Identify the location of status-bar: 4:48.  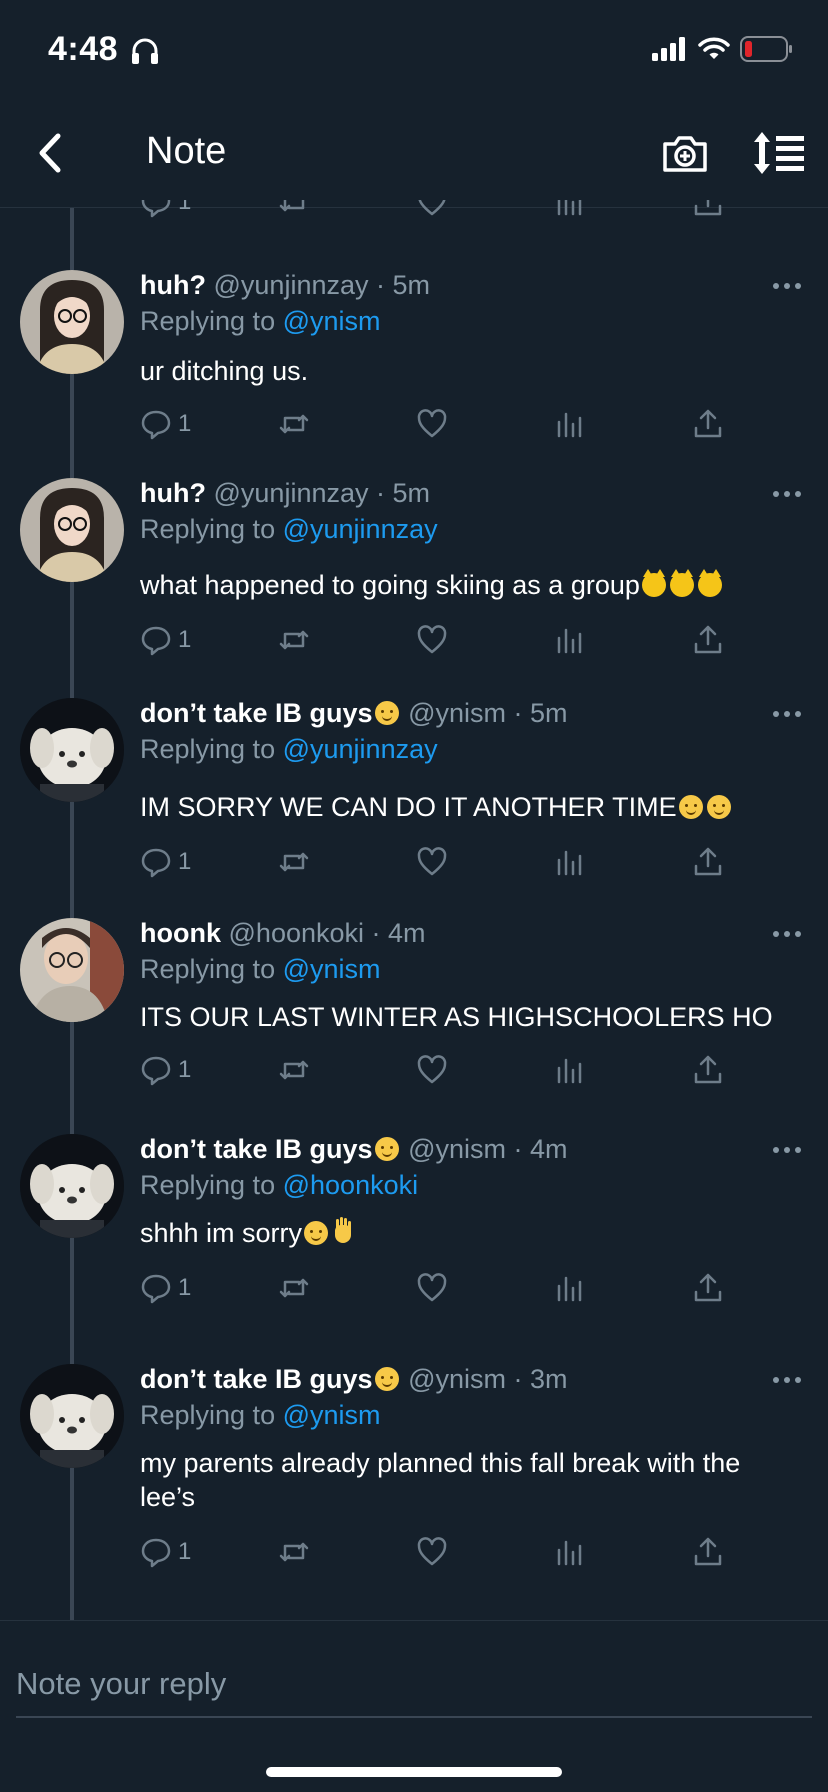
(414, 50).